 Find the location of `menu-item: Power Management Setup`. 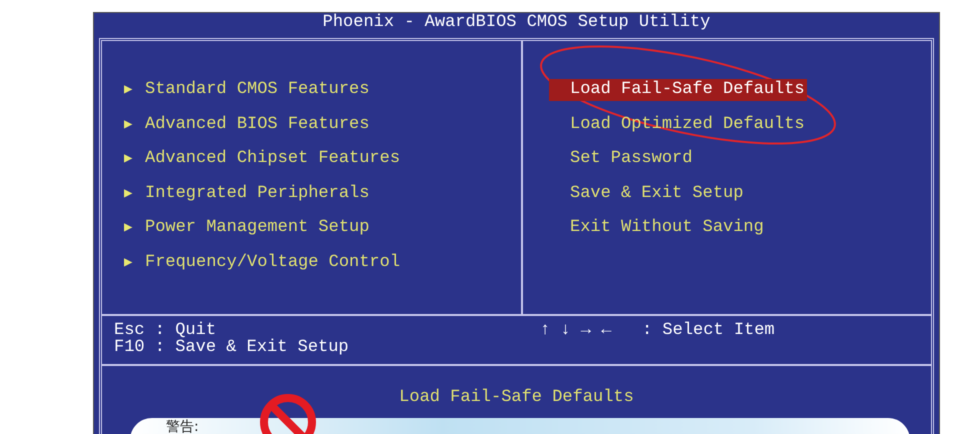

menu-item: Power Management Setup is located at coordinates (257, 228).